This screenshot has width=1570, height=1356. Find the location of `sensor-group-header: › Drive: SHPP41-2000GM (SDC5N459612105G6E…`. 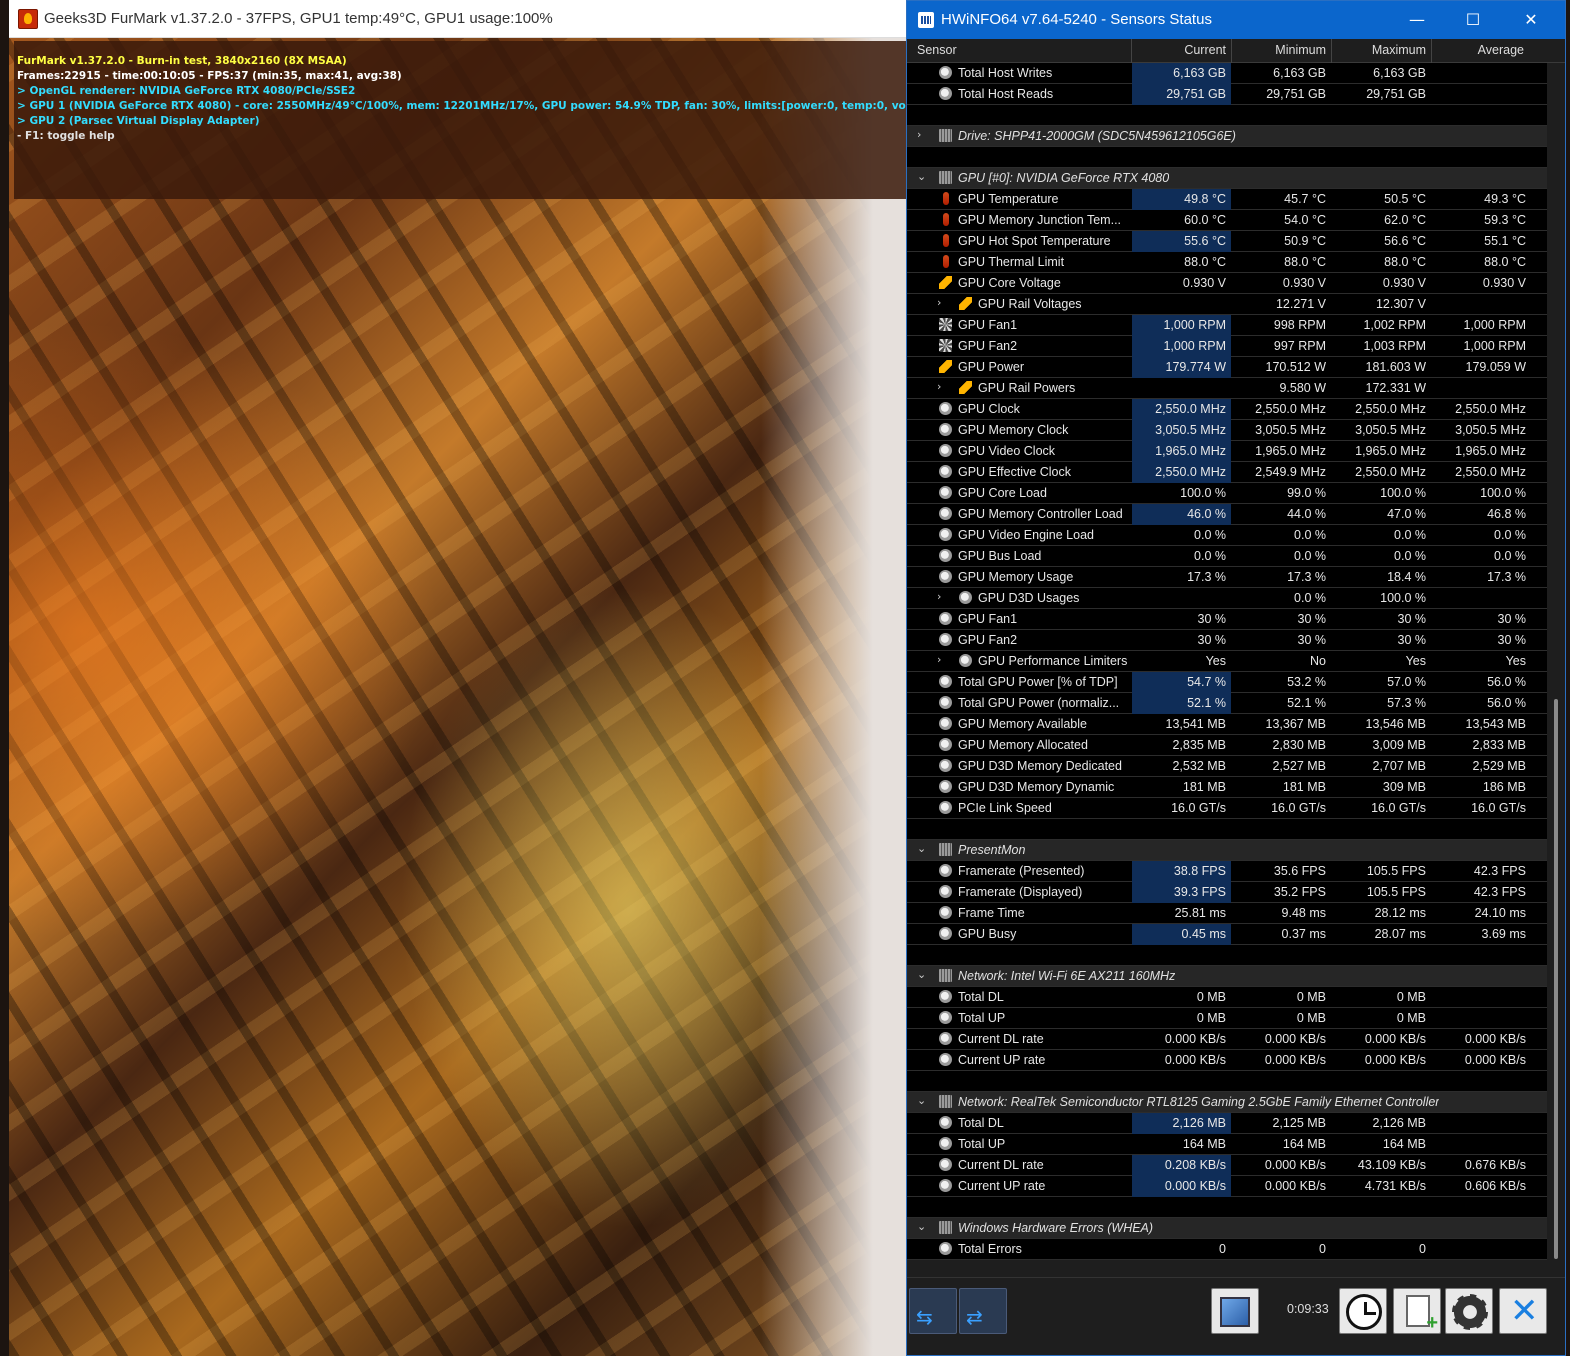

sensor-group-header: › Drive: SHPP41-2000GM (SDC5N459612105G6E… is located at coordinates (1227, 136).